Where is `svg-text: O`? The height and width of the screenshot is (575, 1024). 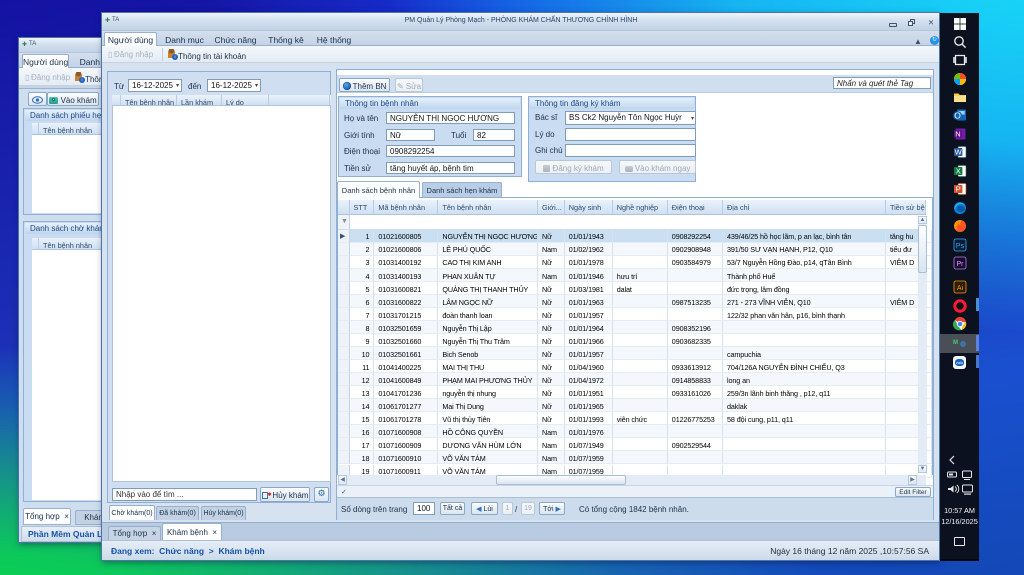 svg-text: O is located at coordinates (957, 116).